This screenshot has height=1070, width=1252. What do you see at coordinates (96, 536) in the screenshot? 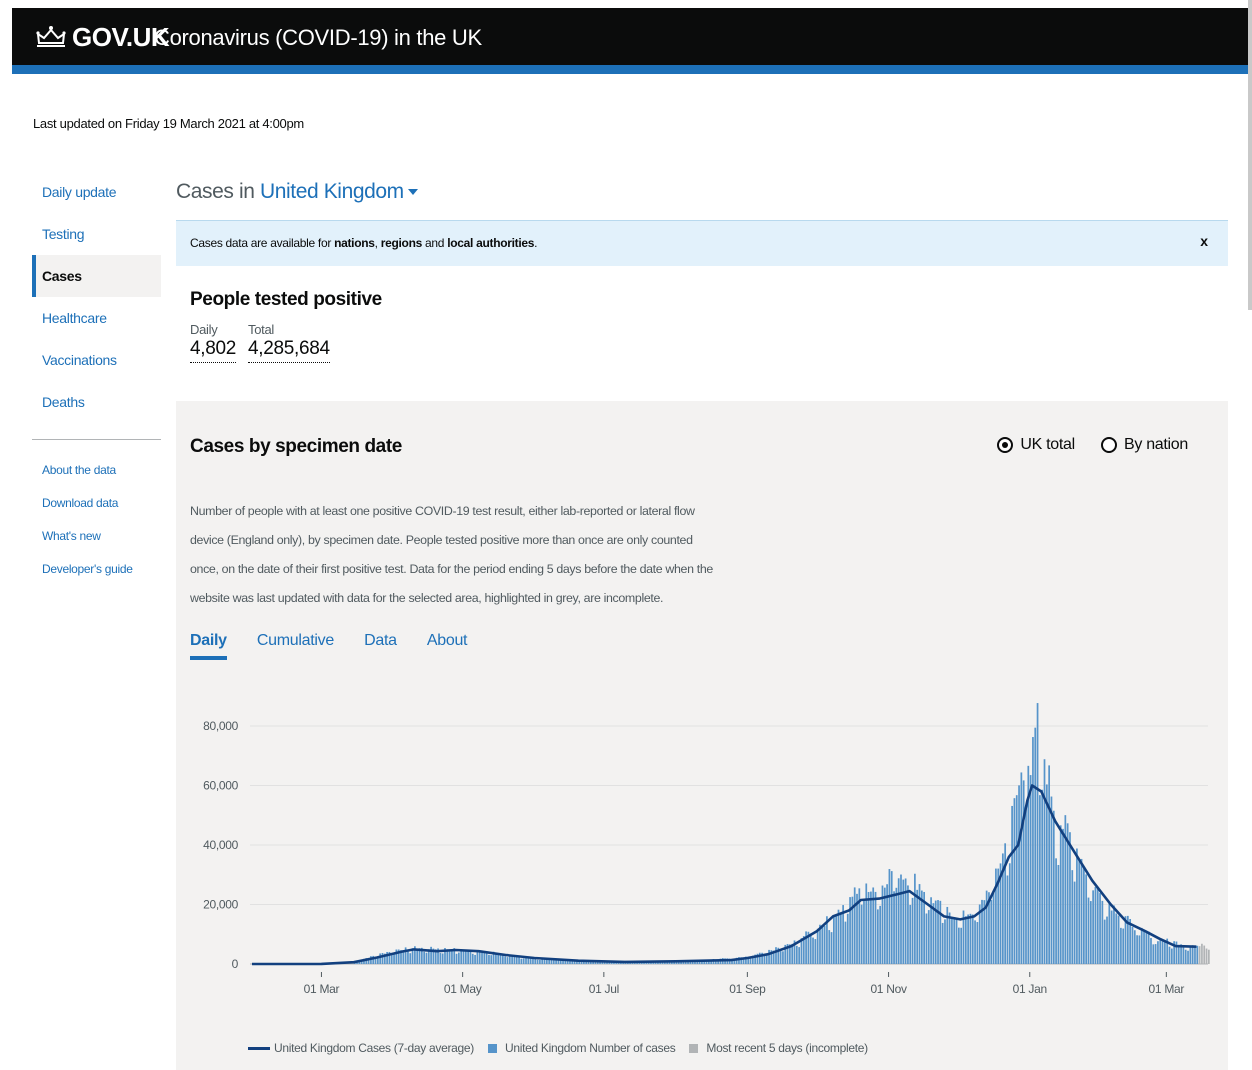
I see `nav-whats-new: What's new` at bounding box center [96, 536].